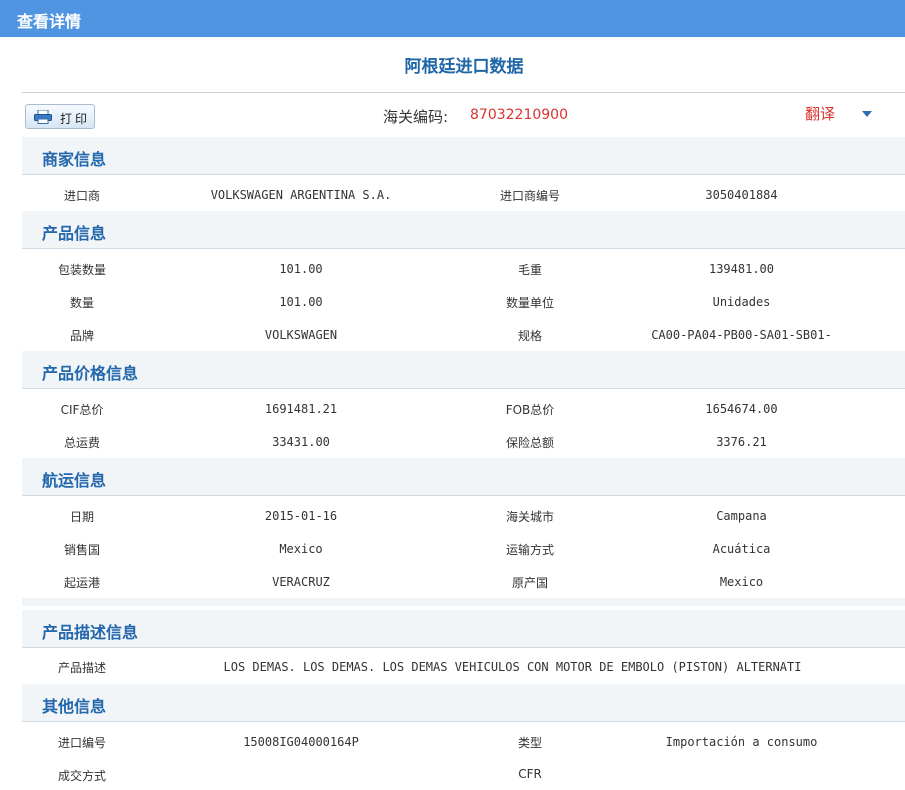  I want to click on section-price-header: 产品价格信息, so click(463, 370).